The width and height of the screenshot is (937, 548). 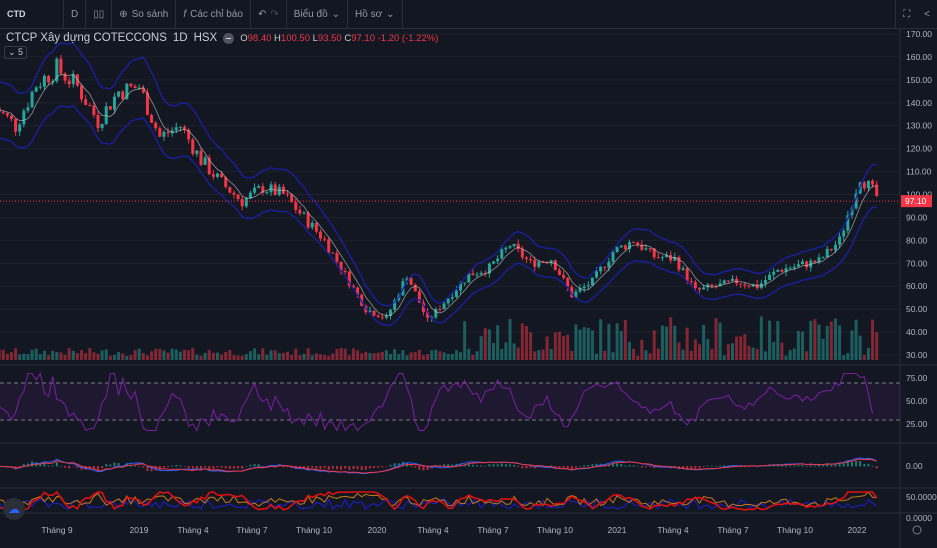 What do you see at coordinates (919, 126) in the screenshot?
I see `price-tick-label: 130.00` at bounding box center [919, 126].